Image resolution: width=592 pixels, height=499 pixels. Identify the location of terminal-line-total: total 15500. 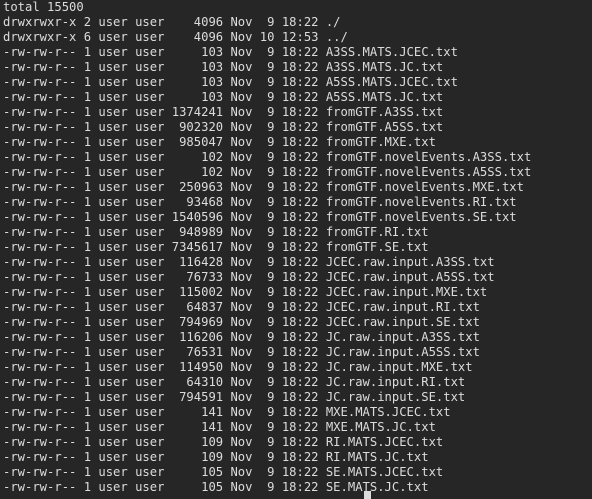
(43, 7).